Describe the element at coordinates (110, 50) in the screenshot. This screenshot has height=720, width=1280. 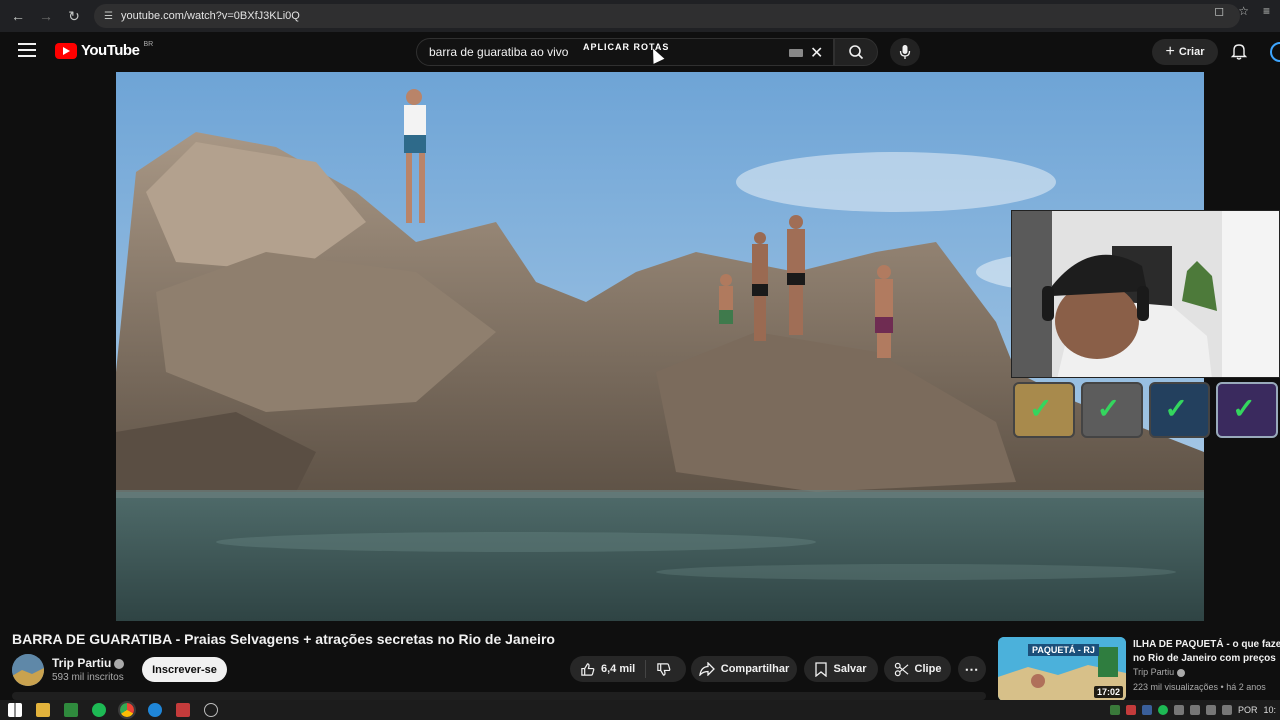
I see `logo-text: YouTube` at that location.